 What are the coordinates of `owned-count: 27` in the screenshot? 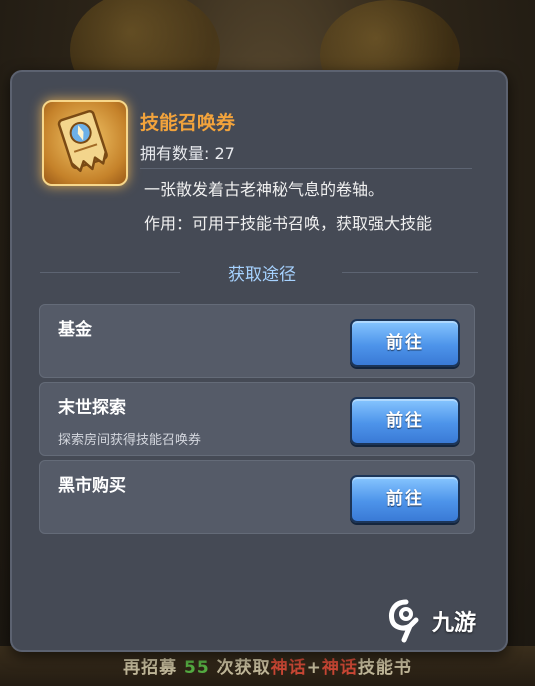 It's located at (224, 153).